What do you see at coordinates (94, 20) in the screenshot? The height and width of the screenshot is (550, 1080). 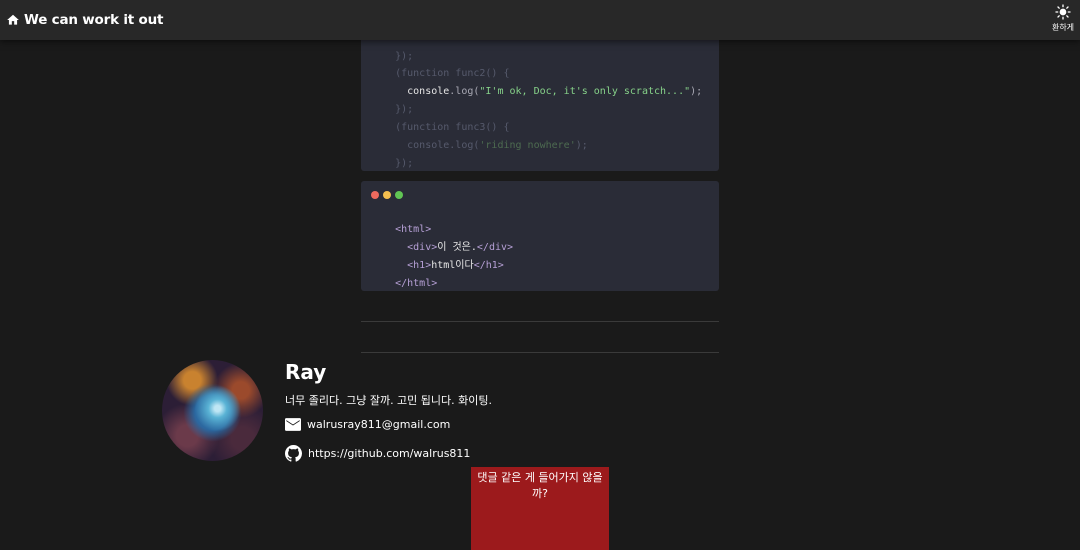 I see `site-title: We can work it out` at bounding box center [94, 20].